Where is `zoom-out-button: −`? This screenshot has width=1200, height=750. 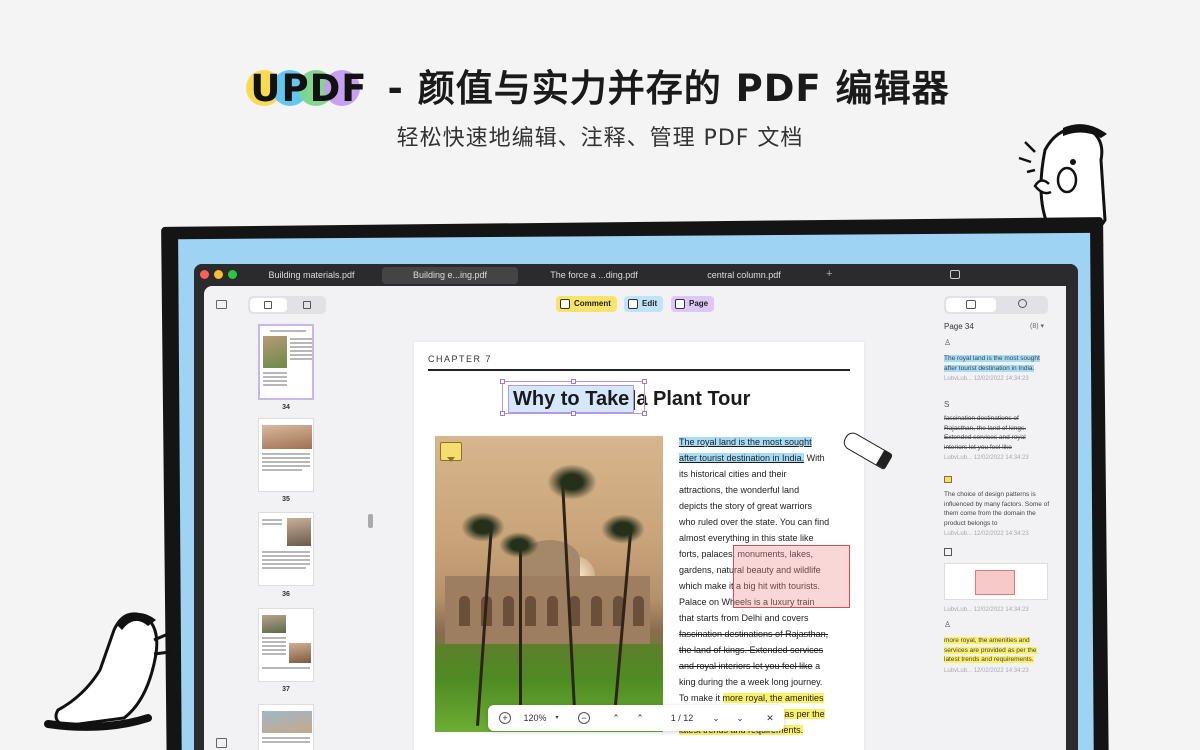
zoom-out-button: − is located at coordinates (584, 718).